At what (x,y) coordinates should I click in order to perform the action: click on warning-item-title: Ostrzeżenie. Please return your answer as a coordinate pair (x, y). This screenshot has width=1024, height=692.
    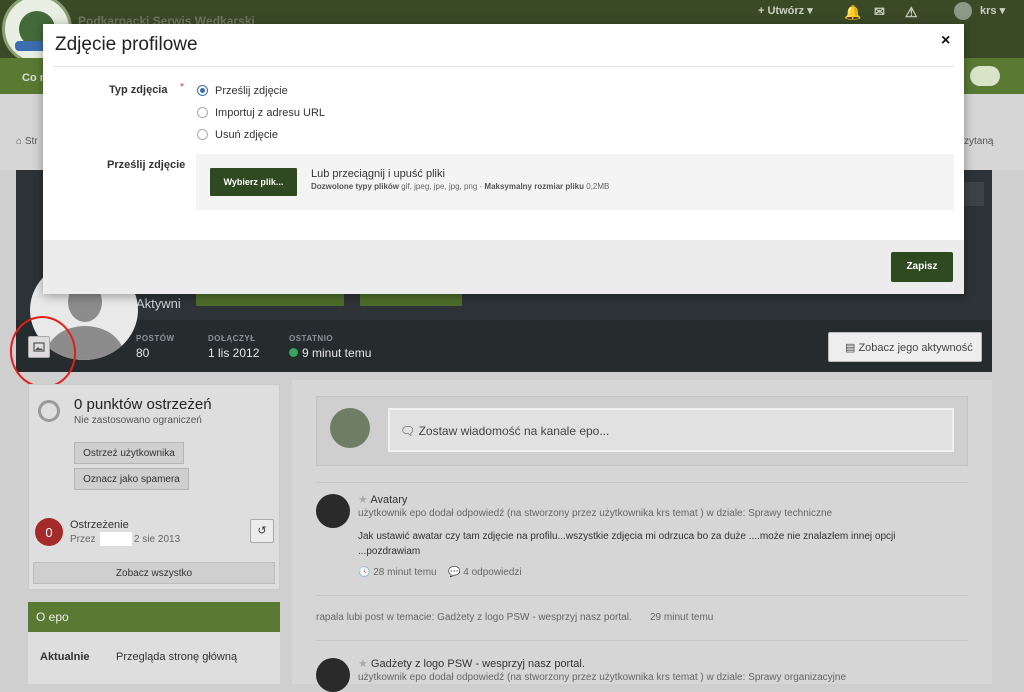
    Looking at the image, I should click on (99, 525).